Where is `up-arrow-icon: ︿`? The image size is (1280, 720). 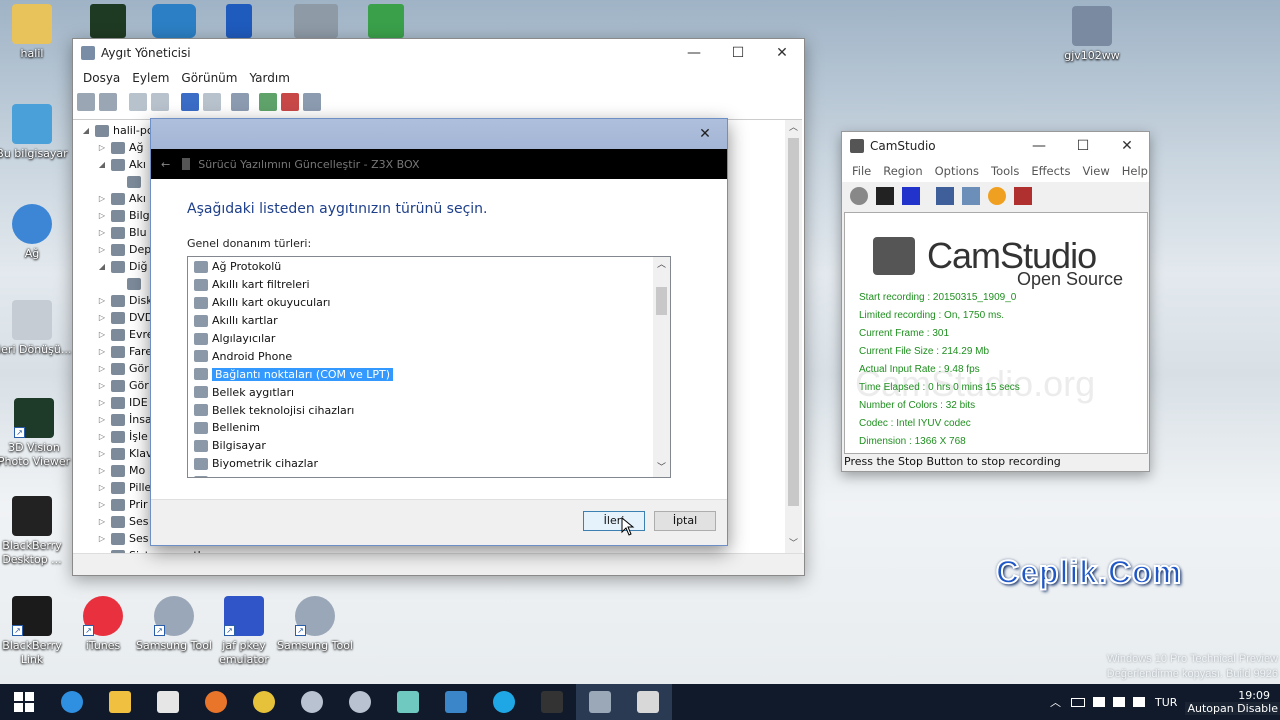
up-arrow-icon: ︿ is located at coordinates (1055, 702).